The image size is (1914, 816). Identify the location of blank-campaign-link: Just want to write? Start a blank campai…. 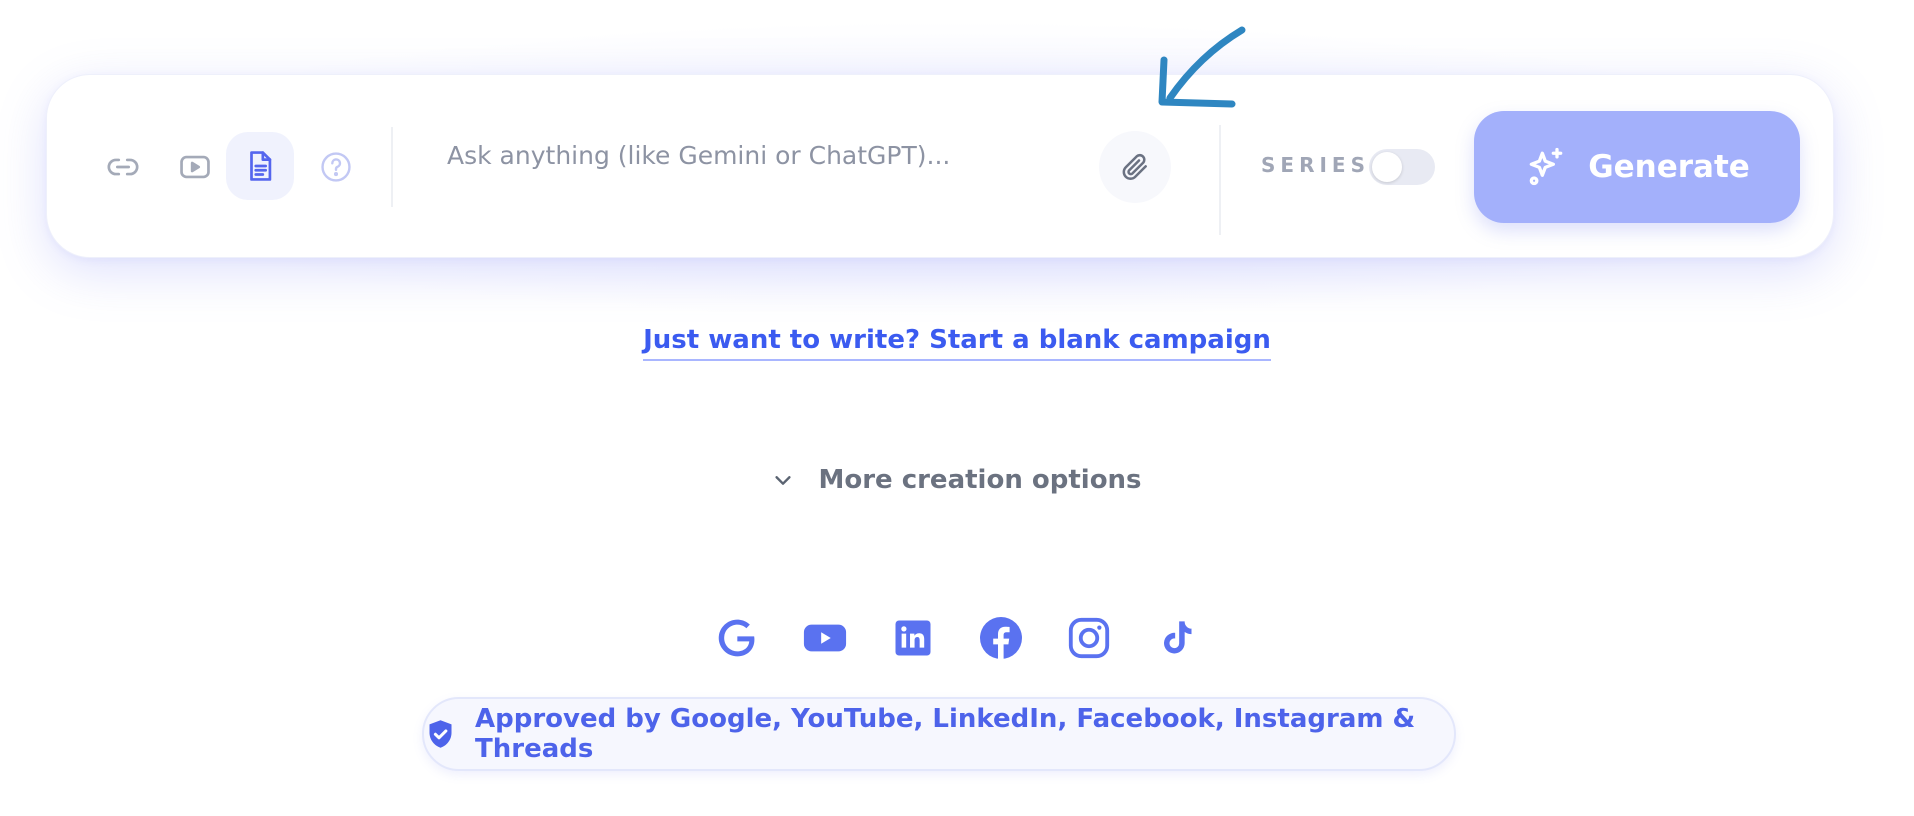
(957, 343).